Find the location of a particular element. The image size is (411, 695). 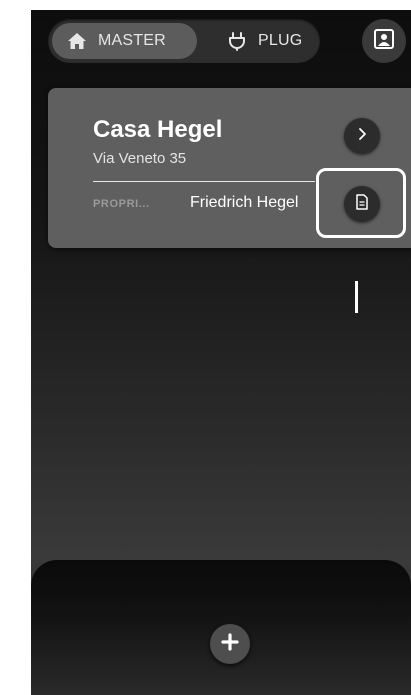

owner-name: Friedrich Hegel is located at coordinates (244, 202).